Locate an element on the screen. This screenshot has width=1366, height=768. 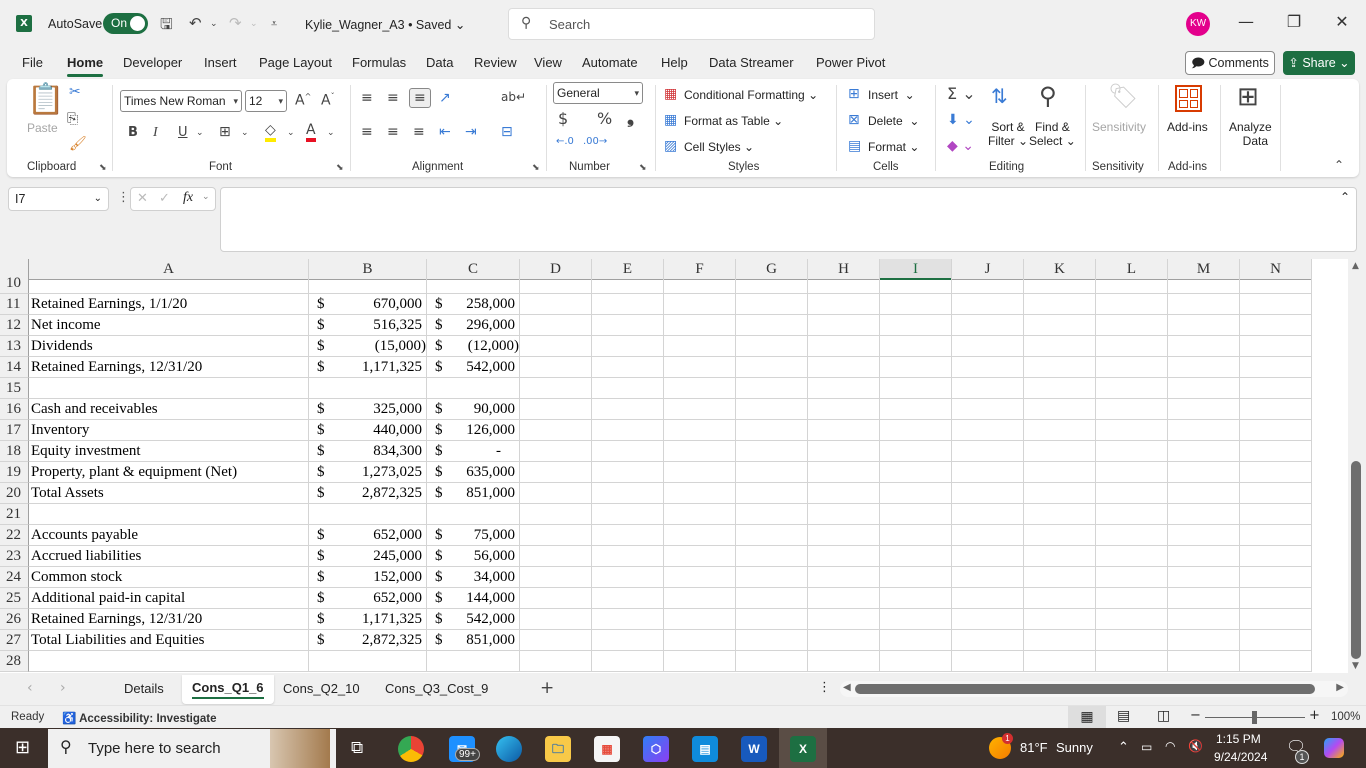
excel-taskbar-icon: X is located at coordinates (803, 749).